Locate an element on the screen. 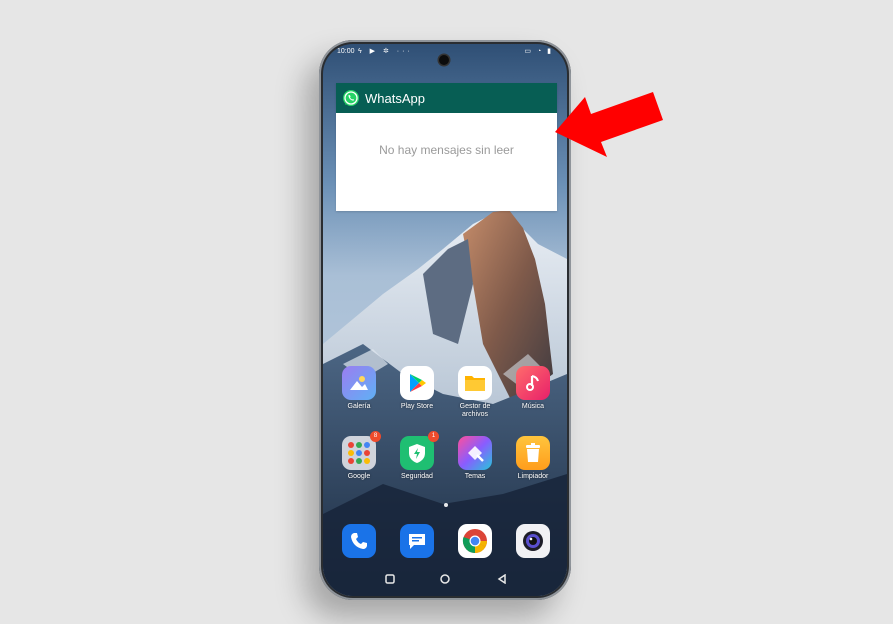  app-label: Google is located at coordinates (359, 476).